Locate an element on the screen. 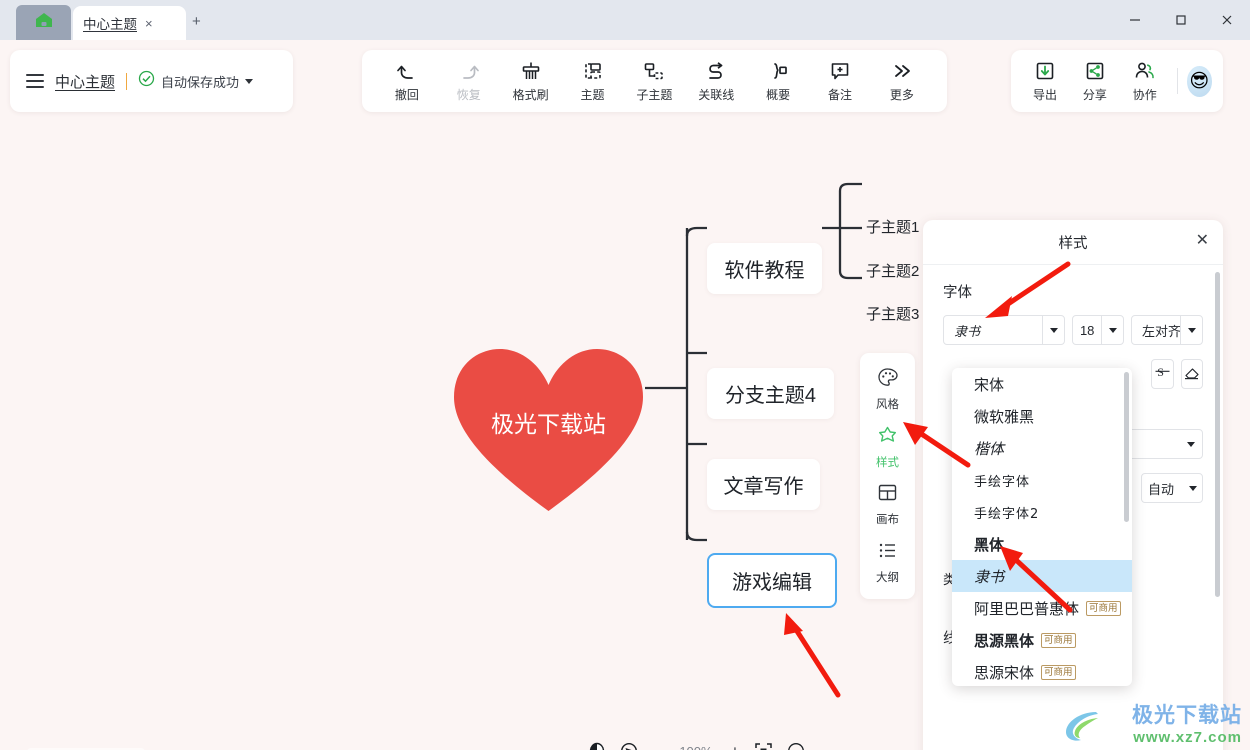 This screenshot has width=1250, height=750. mouse-mode-icon is located at coordinates (597, 746).